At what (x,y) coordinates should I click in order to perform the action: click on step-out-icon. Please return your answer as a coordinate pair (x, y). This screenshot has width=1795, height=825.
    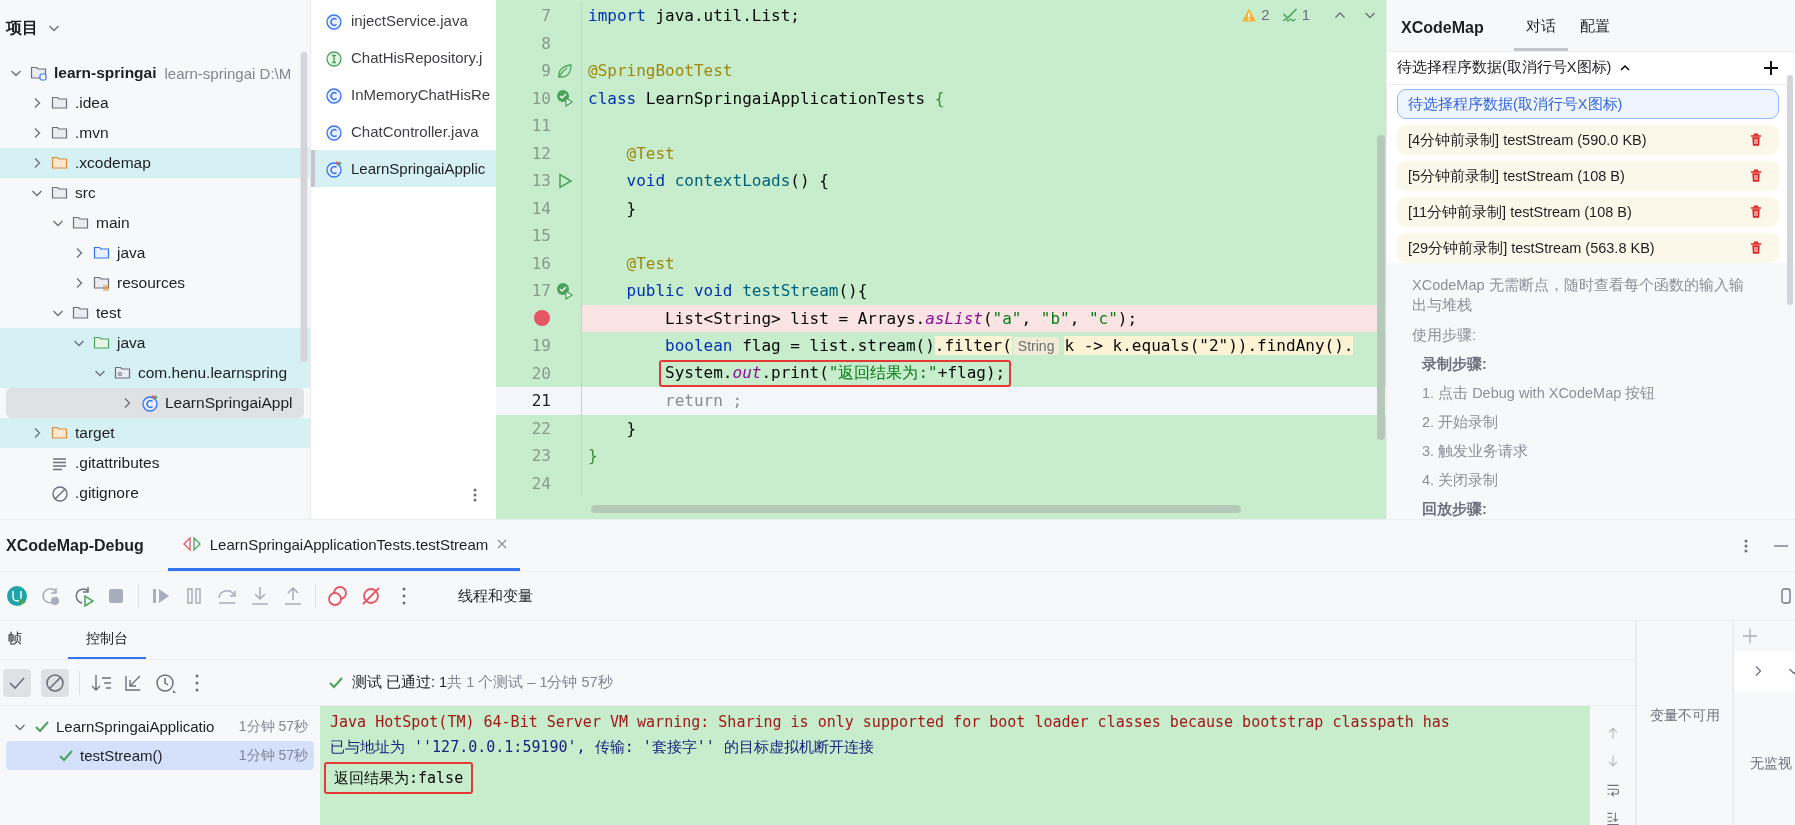
    Looking at the image, I should click on (293, 596).